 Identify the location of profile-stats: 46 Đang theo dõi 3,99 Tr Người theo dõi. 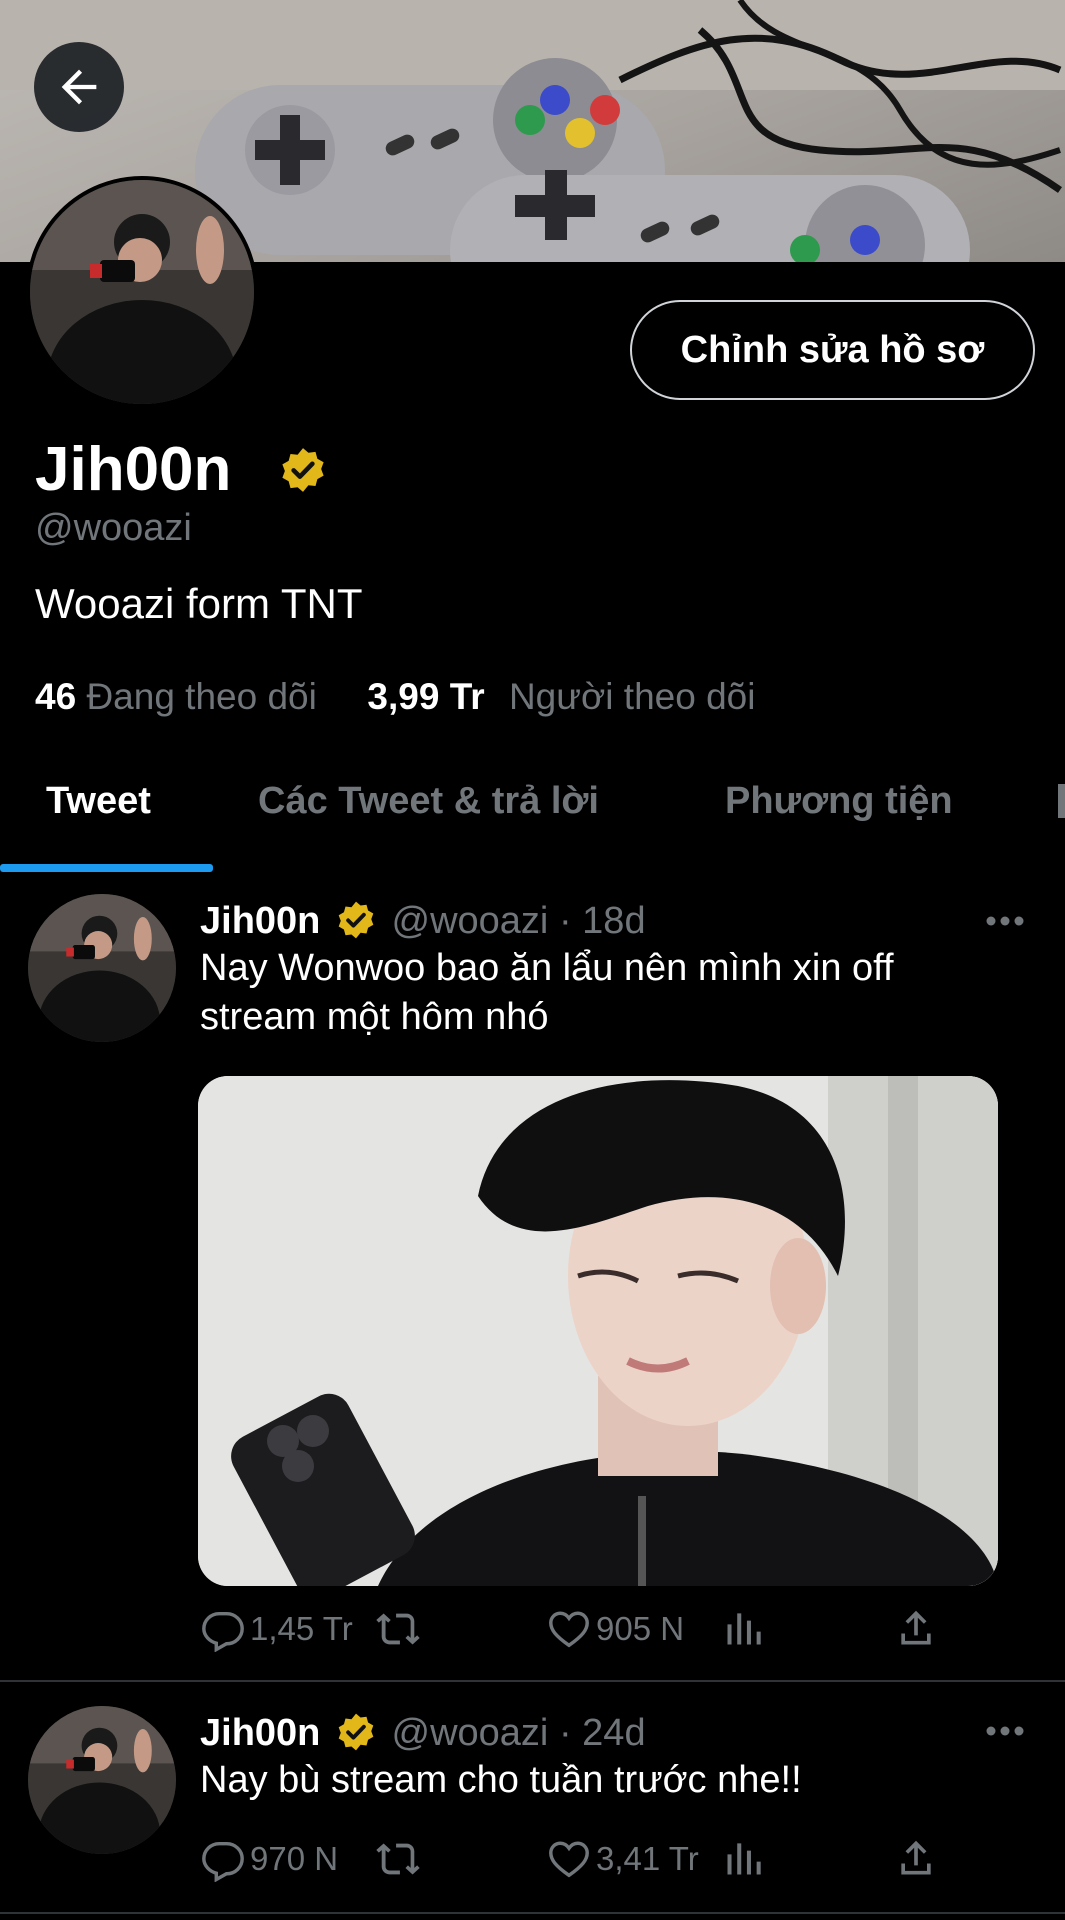
(395, 697).